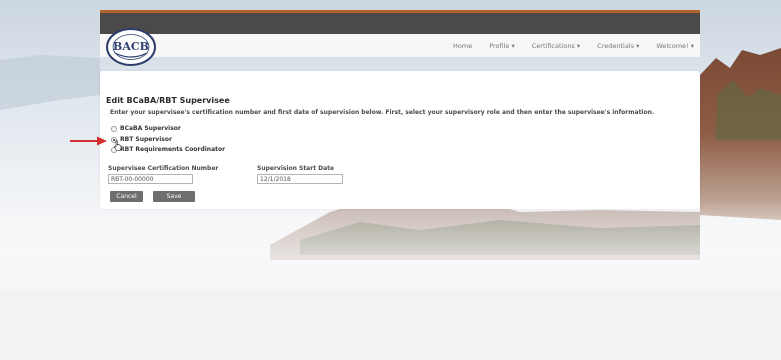  Describe the element at coordinates (502, 46) in the screenshot. I see `nav-profile-menu: Profile ▾` at that location.